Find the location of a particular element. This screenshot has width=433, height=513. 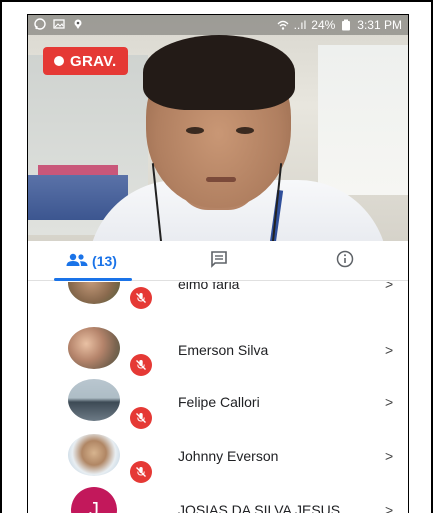

people-icon is located at coordinates (77, 261).